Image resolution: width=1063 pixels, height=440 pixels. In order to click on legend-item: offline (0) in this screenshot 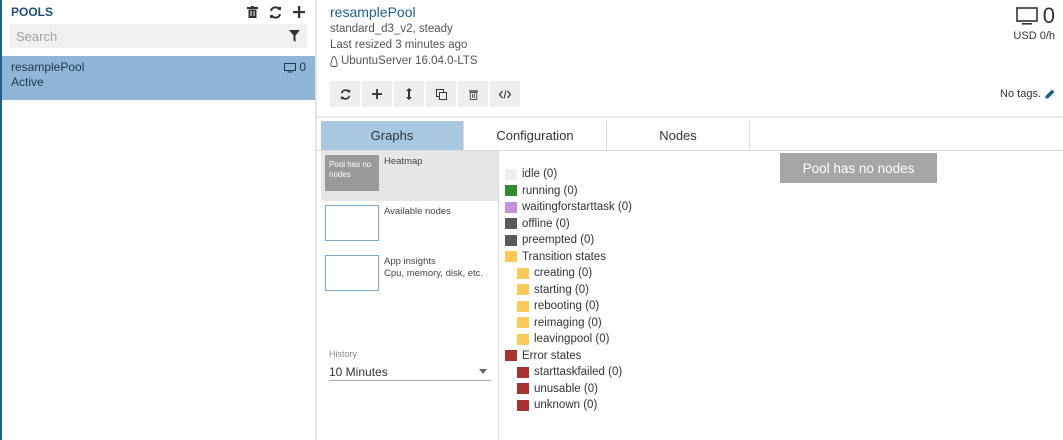, I will do `click(568, 224)`.